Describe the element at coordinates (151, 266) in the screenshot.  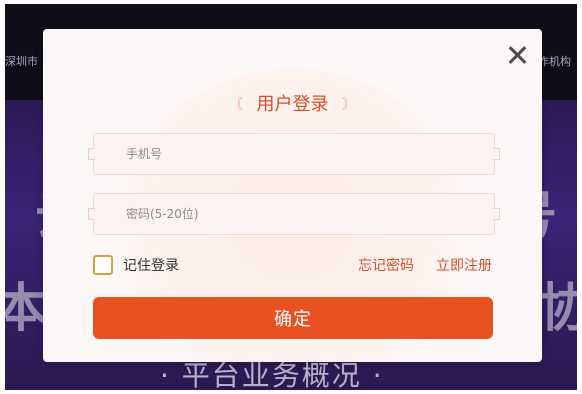
I see `remember-label: 记住登录` at that location.